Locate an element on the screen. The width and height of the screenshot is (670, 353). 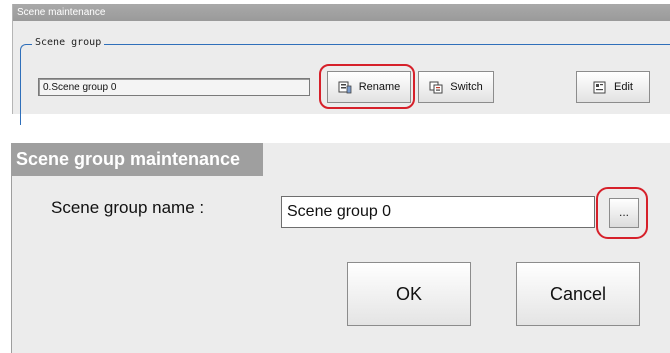
rename-highlight is located at coordinates (367, 86).